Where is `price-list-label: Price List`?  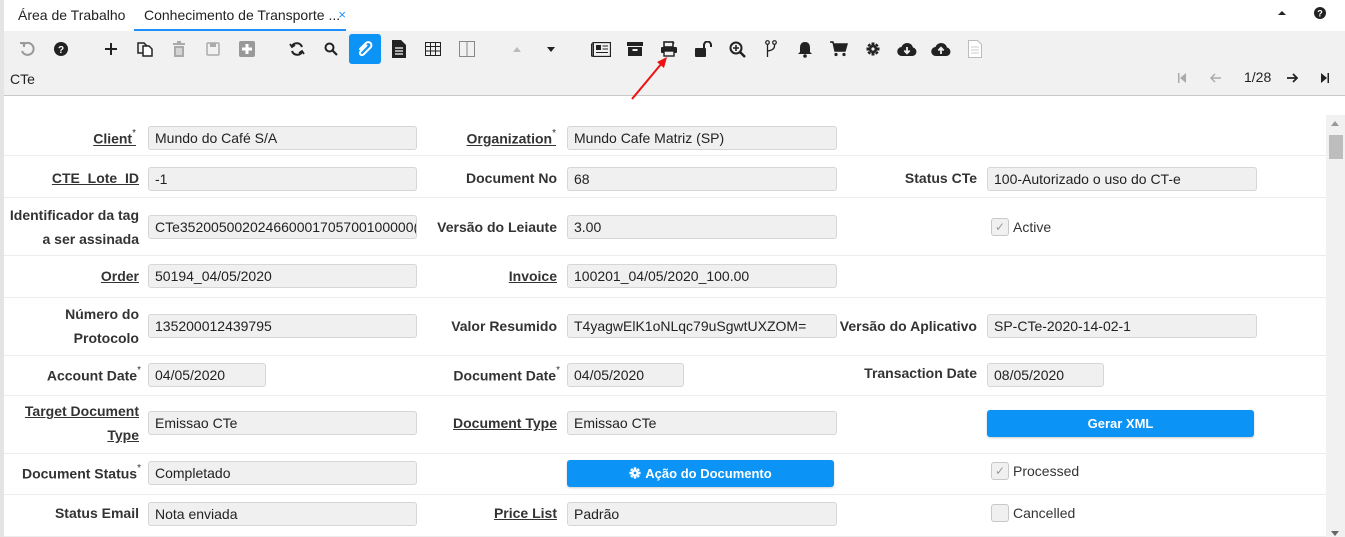 price-list-label: Price List is located at coordinates (490, 513).